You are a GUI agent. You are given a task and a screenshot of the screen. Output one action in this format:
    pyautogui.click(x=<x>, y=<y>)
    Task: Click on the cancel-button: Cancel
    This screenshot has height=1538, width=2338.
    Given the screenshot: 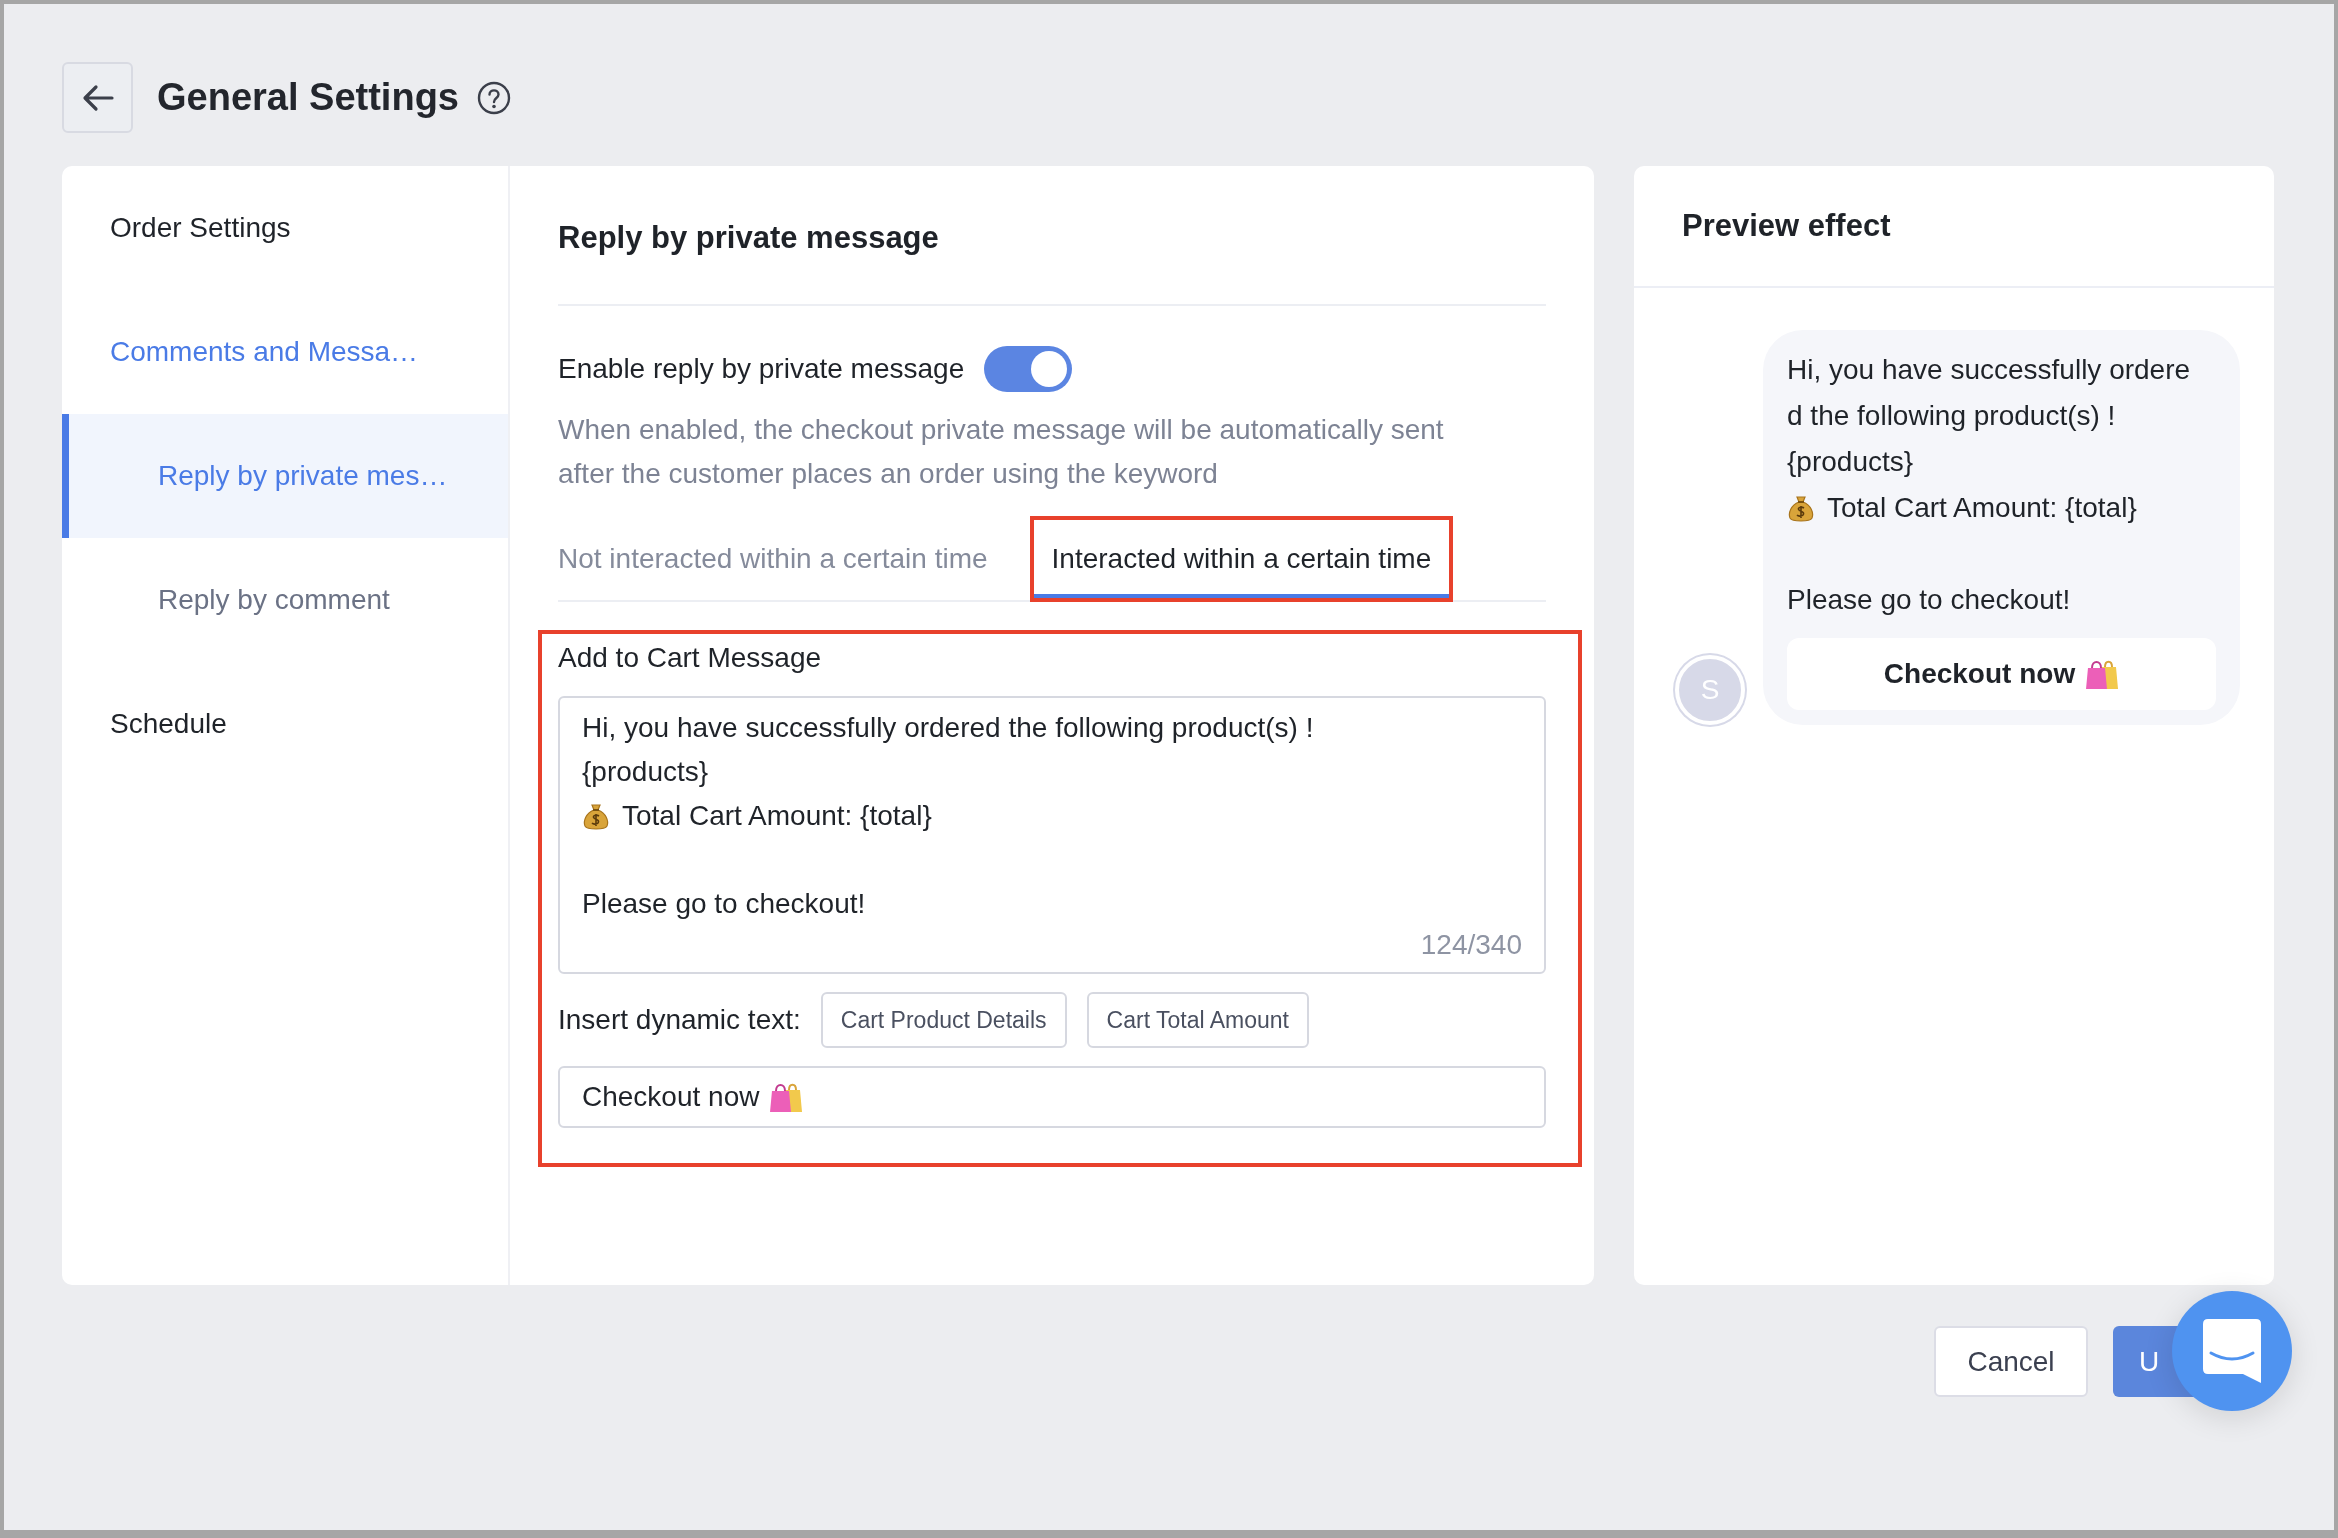 What is the action you would take?
    pyautogui.click(x=2011, y=1361)
    